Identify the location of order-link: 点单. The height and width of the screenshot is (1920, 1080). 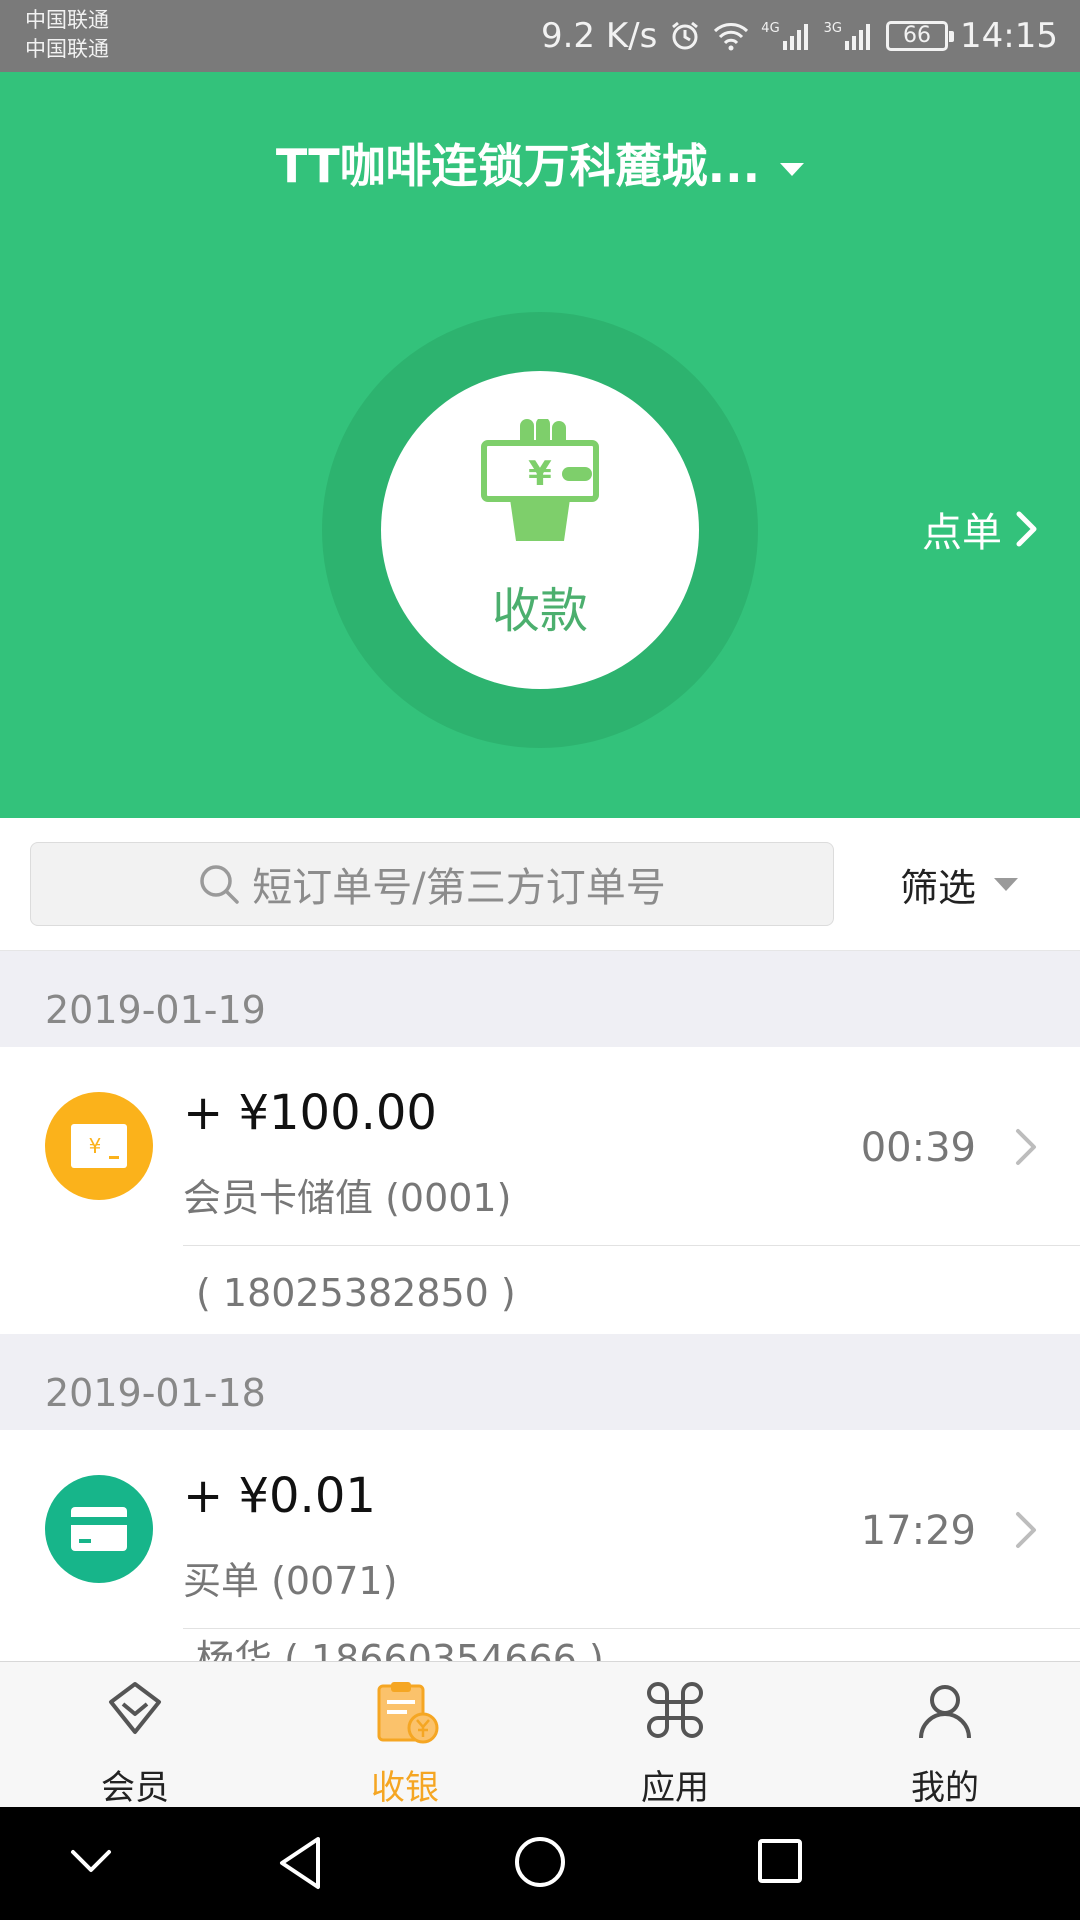
(980, 529).